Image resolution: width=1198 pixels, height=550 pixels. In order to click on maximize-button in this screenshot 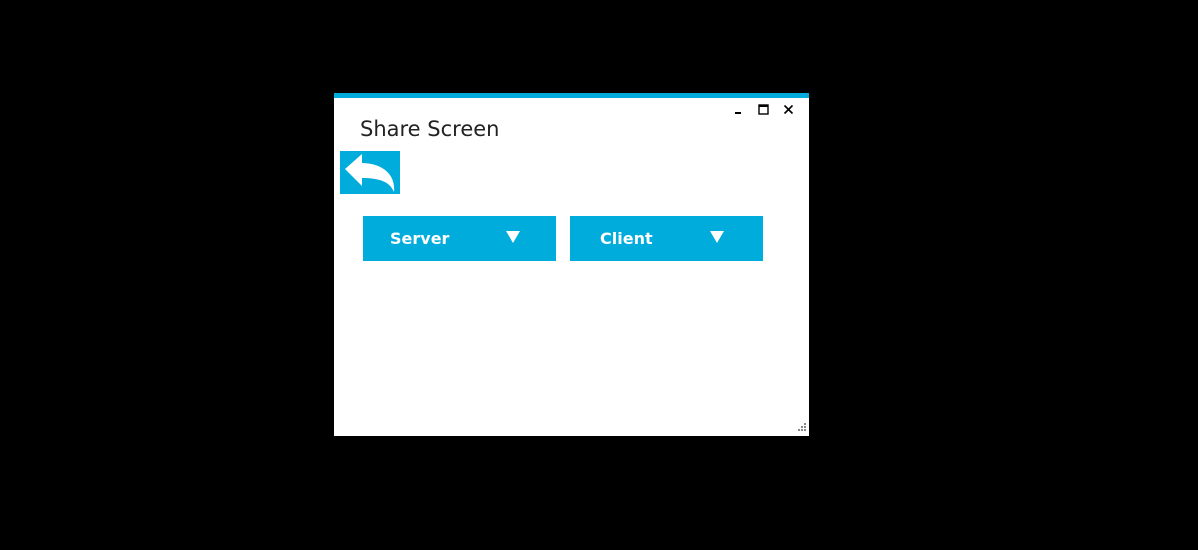, I will do `click(763, 109)`.